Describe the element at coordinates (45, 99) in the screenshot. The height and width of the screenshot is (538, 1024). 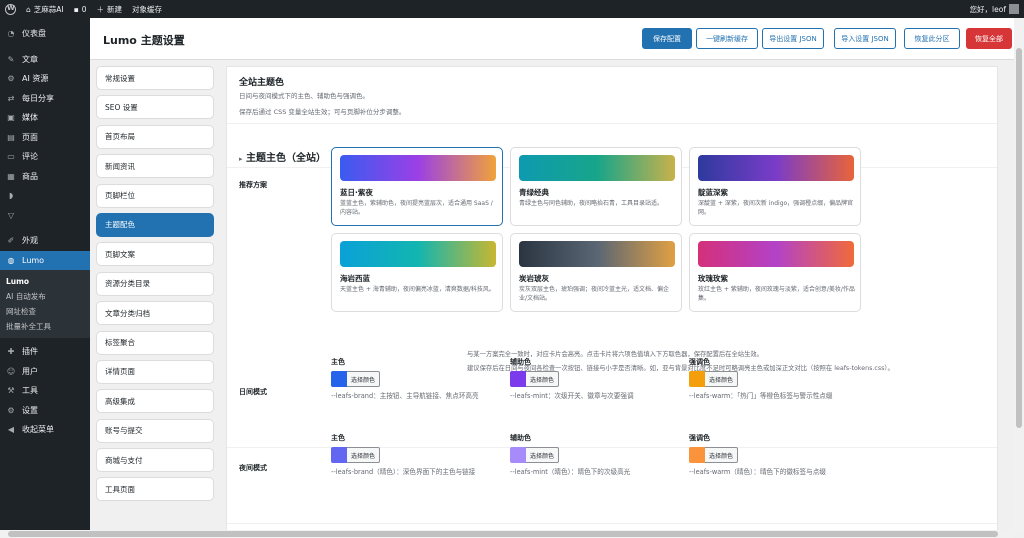
I see `sidebar-item-share: ⇄ 每日分享` at that location.